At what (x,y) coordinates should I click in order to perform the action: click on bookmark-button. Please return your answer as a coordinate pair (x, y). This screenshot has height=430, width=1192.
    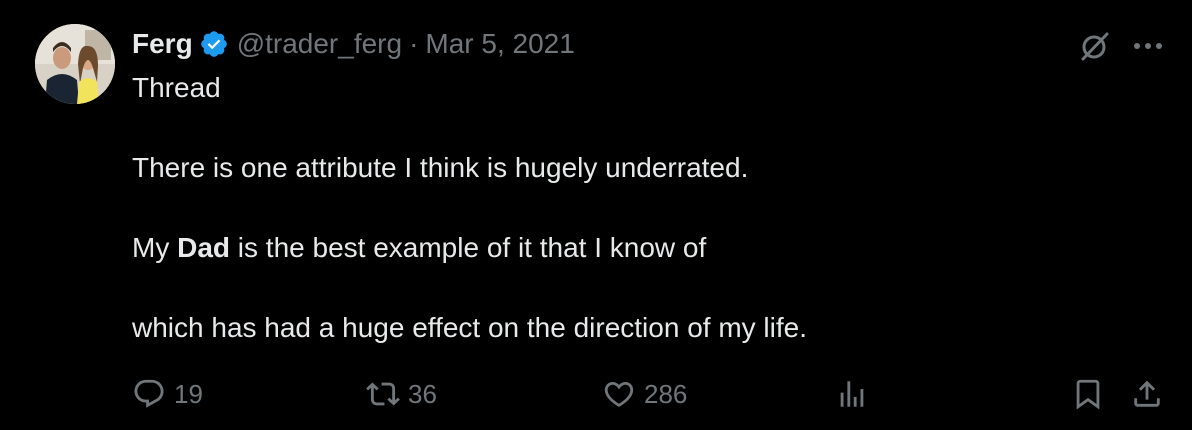
    Looking at the image, I should click on (1088, 394).